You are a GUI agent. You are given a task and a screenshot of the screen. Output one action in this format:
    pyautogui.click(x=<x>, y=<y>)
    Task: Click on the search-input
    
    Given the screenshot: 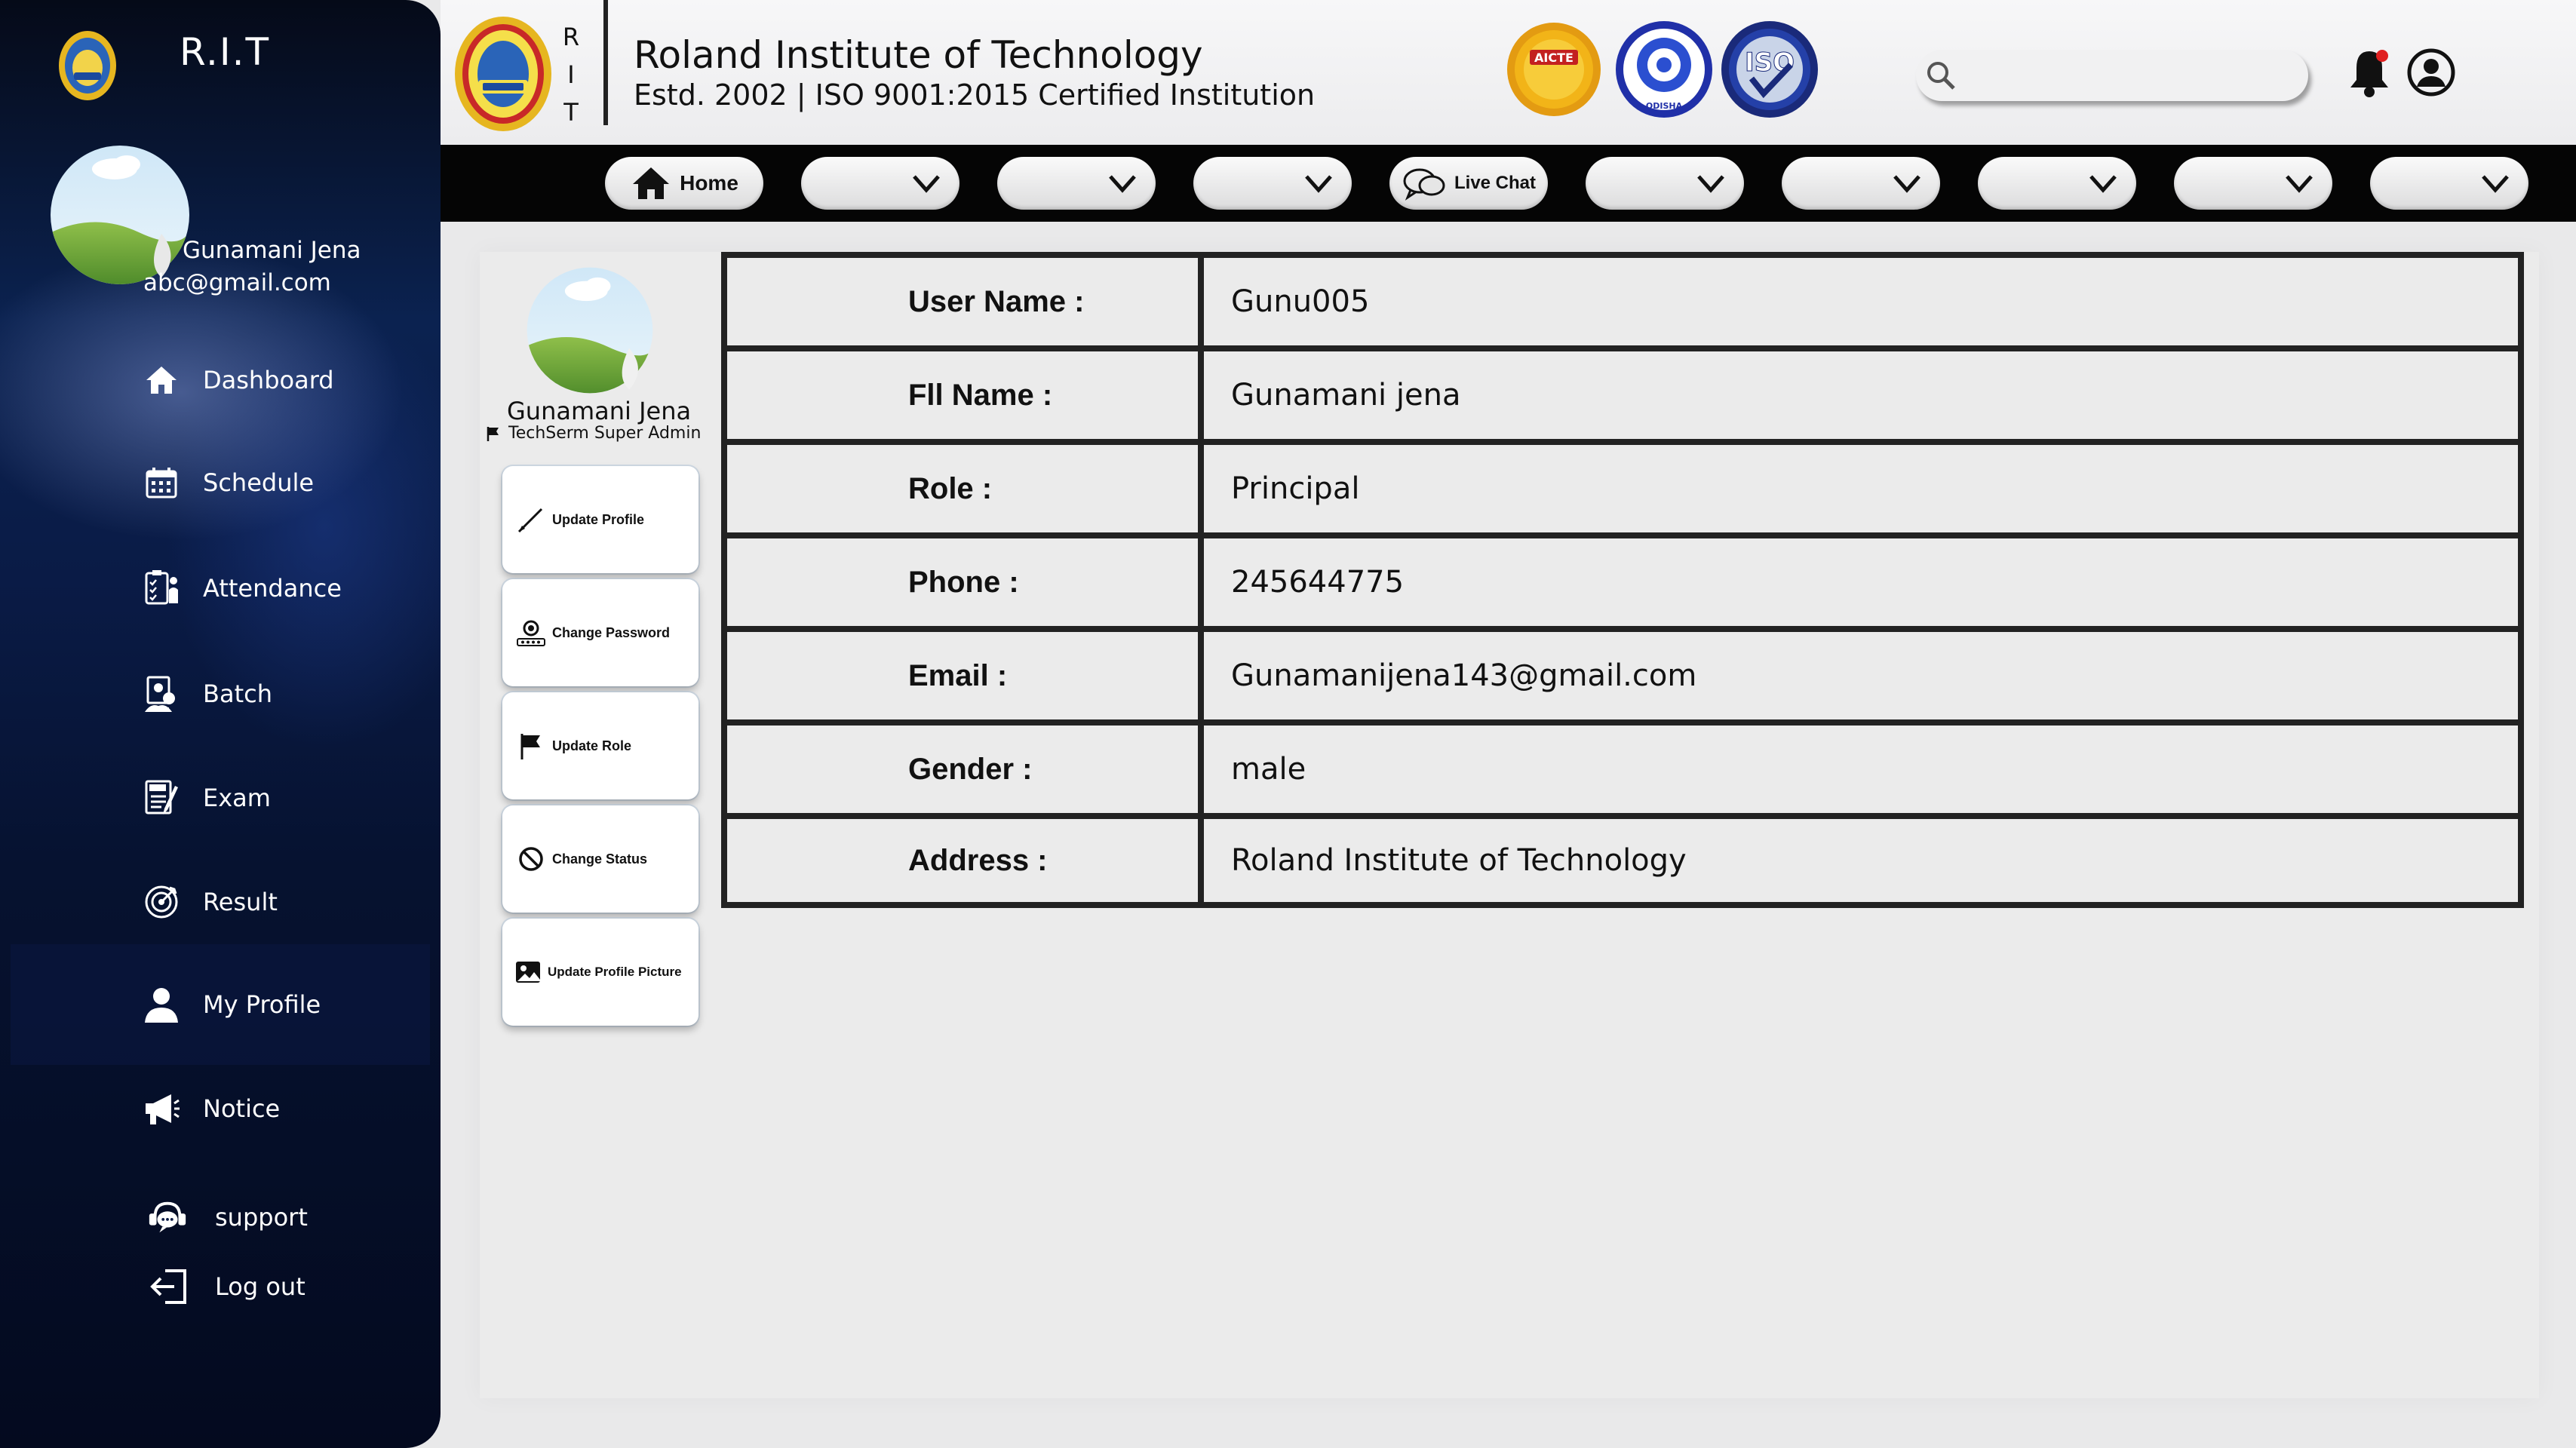 What is the action you would take?
    pyautogui.click(x=2134, y=75)
    